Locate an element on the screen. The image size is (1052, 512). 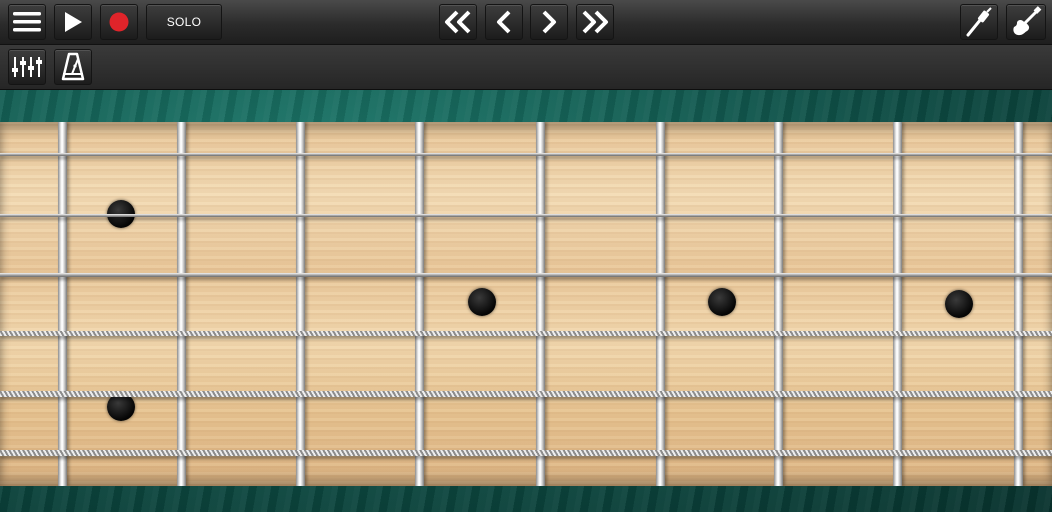
forward-fast-button is located at coordinates (595, 22).